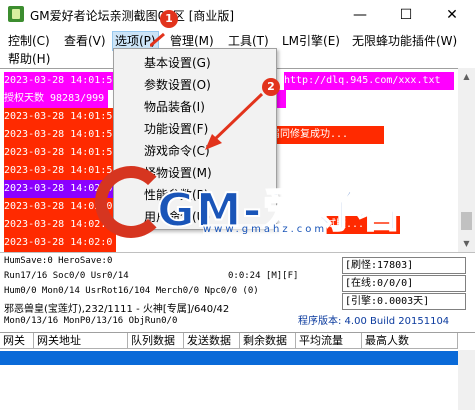 This screenshot has height=410, width=475. Describe the element at coordinates (404, 41) in the screenshot. I see `menu-plugins: 无限蜂功能插件(W)` at that location.